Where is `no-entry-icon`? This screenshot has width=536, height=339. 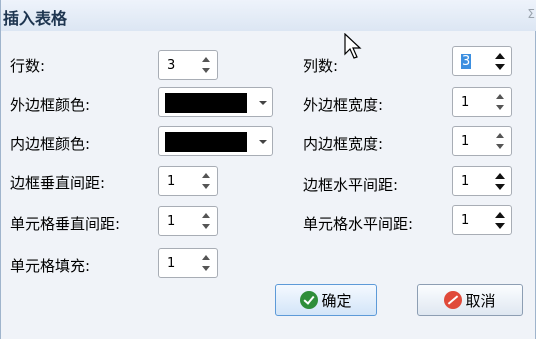
no-entry-icon is located at coordinates (453, 300).